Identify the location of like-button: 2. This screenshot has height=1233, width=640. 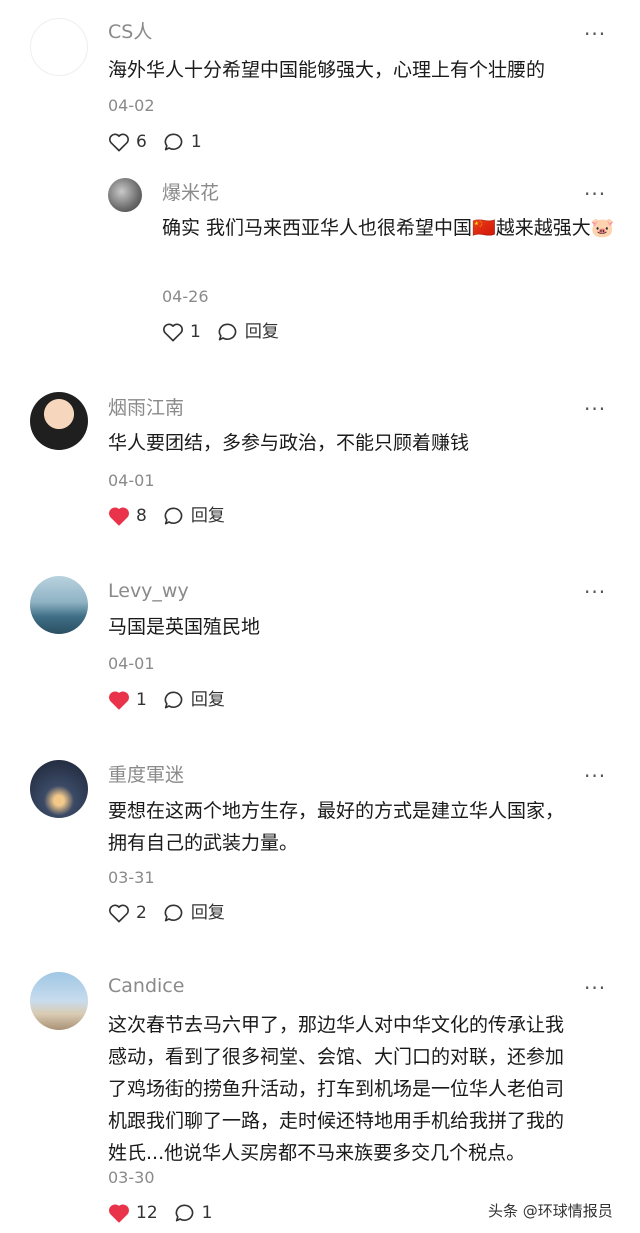
(127, 913).